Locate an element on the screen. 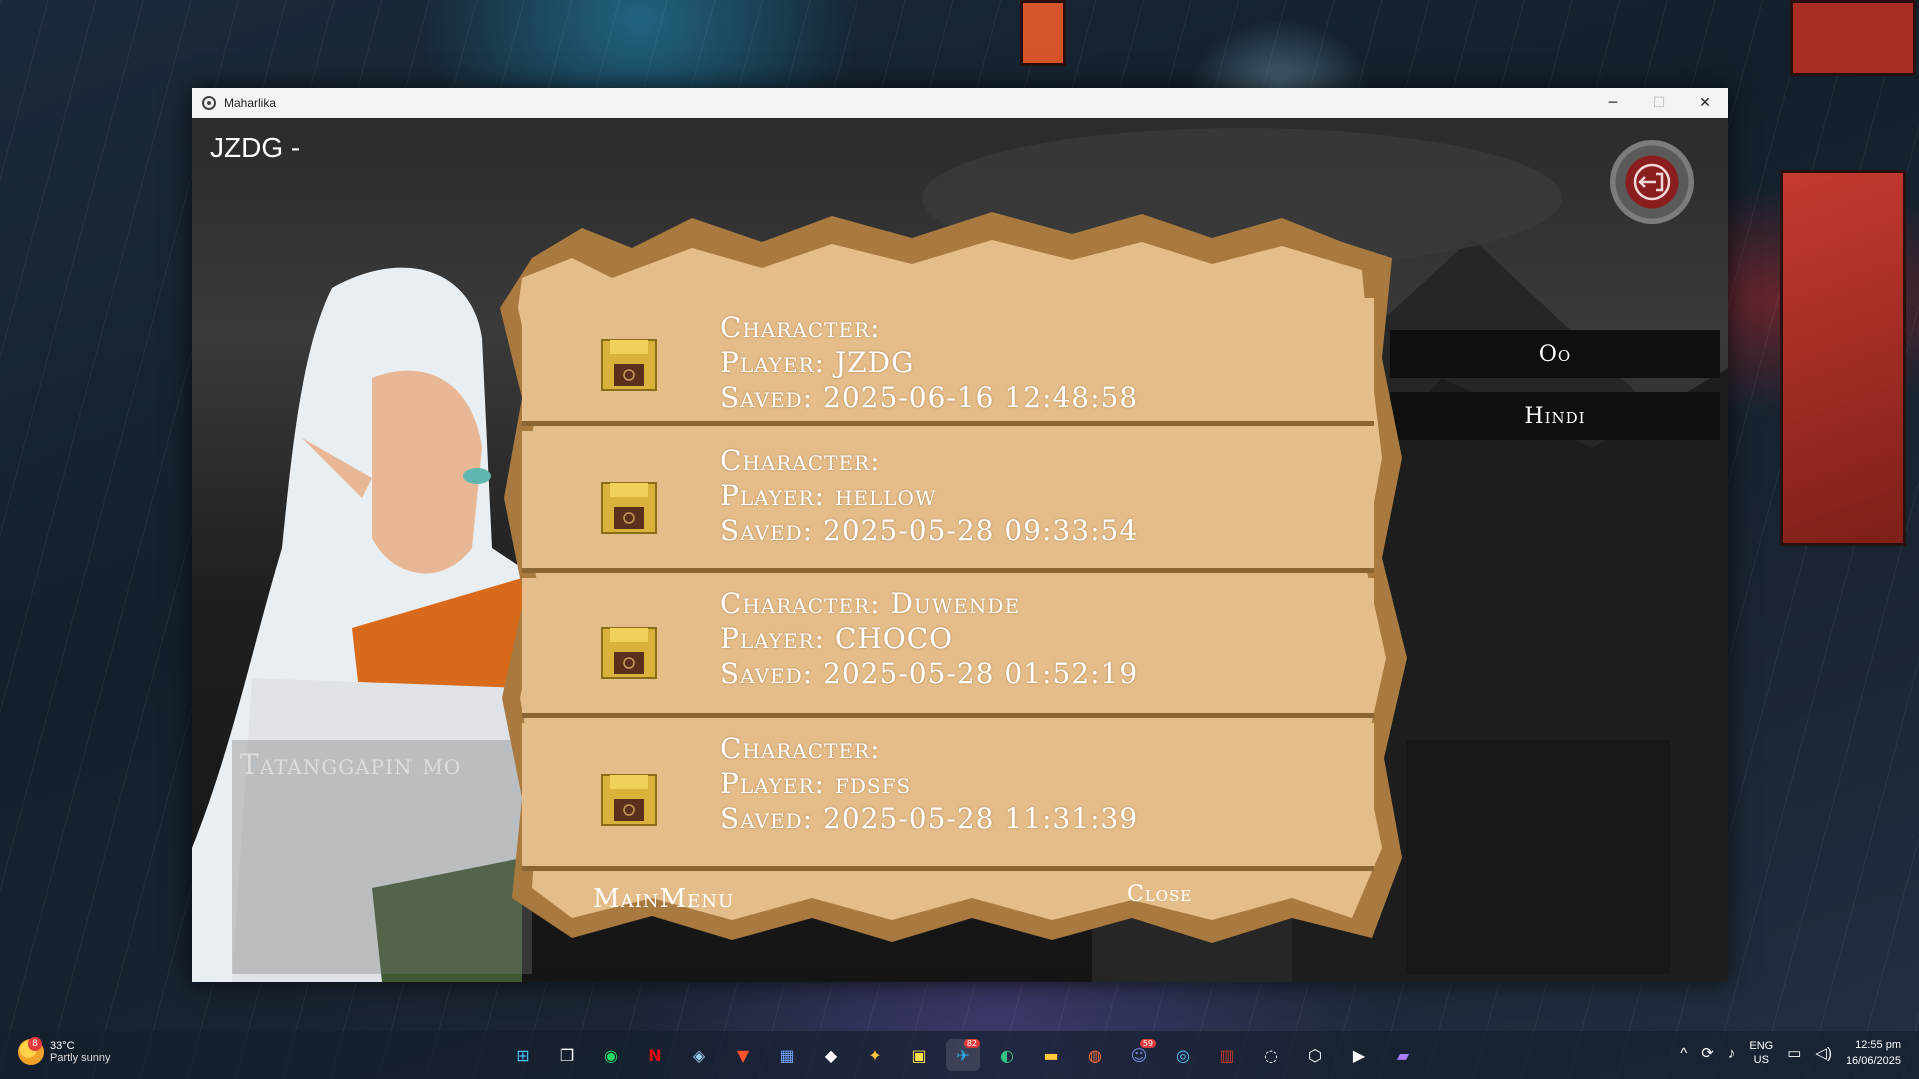 The width and height of the screenshot is (1919, 1079). language-code: ENG is located at coordinates (1761, 1046).